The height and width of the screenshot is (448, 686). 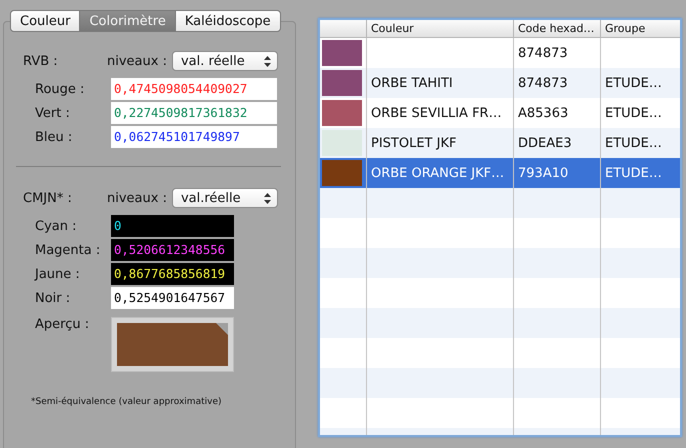 What do you see at coordinates (225, 198) in the screenshot?
I see `levels-popup: val.réelle` at bounding box center [225, 198].